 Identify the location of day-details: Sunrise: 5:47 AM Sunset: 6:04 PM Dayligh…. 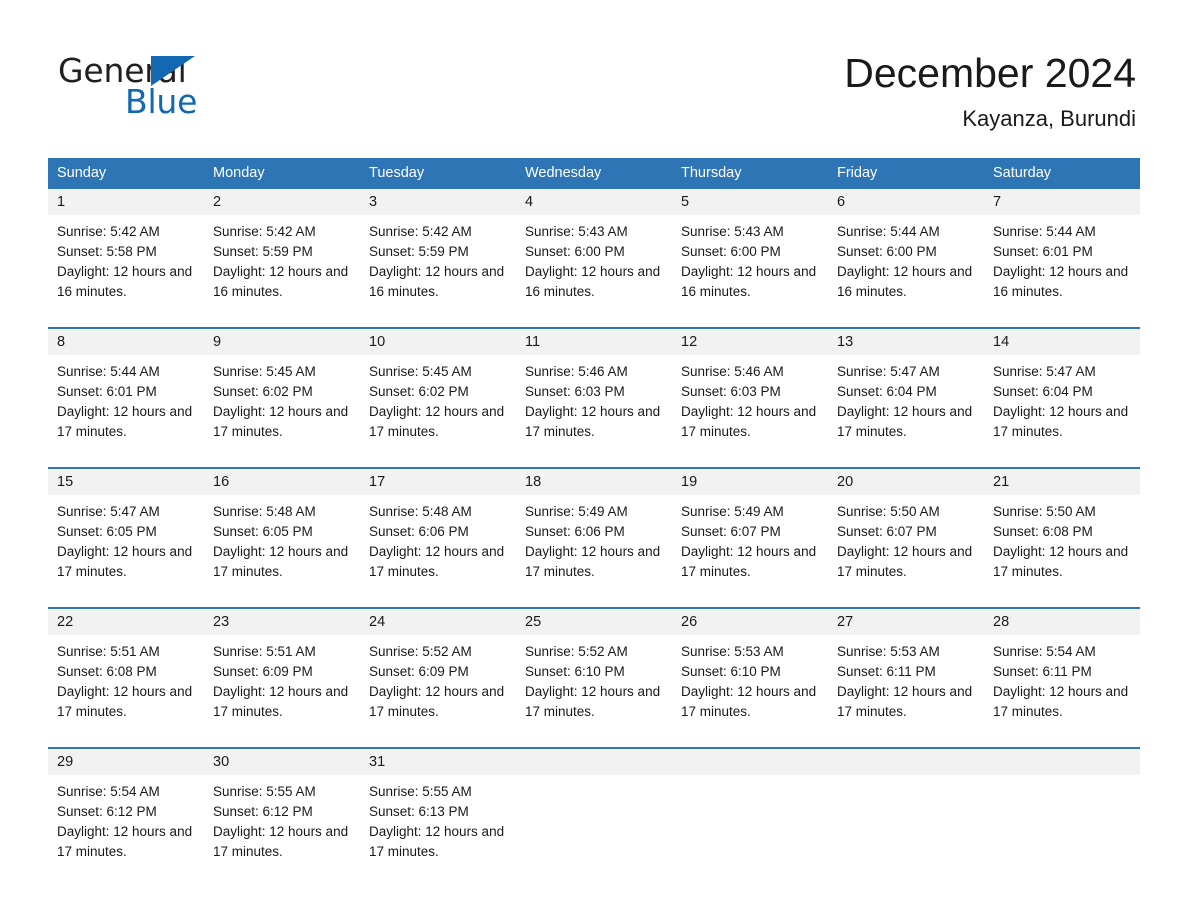
(906, 409).